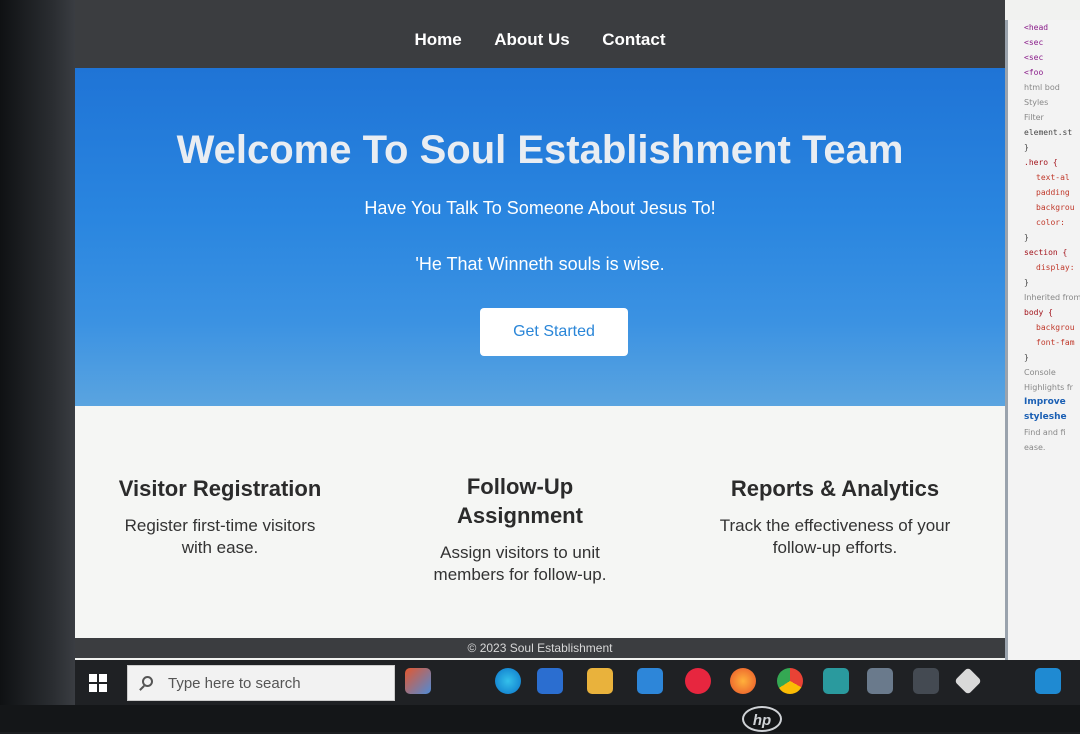 Image resolution: width=1080 pixels, height=734 pixels. What do you see at coordinates (1048, 681) in the screenshot?
I see `vscode-icon` at bounding box center [1048, 681].